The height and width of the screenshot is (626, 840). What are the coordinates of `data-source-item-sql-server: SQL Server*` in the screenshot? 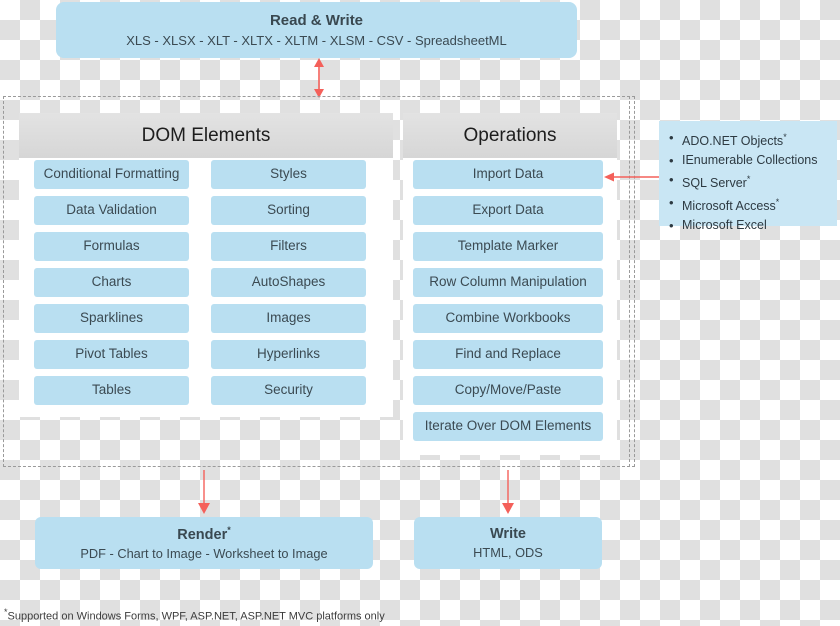 It's located at (751, 181).